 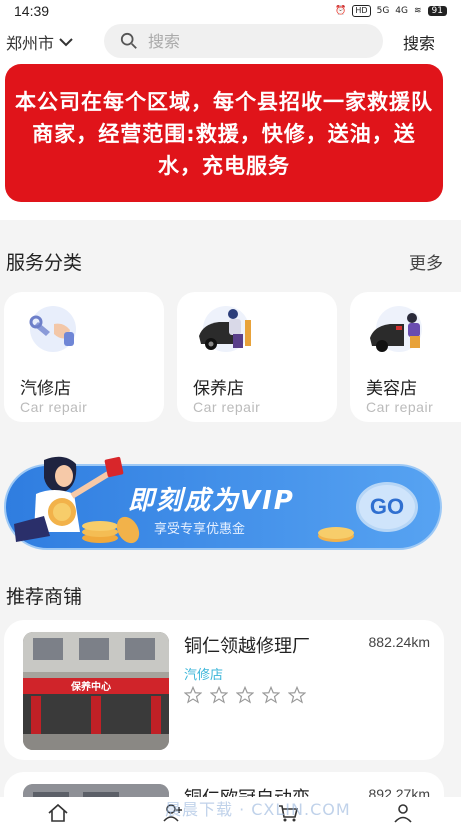 What do you see at coordinates (426, 261) in the screenshot?
I see `more-link: 更多` at bounding box center [426, 261].